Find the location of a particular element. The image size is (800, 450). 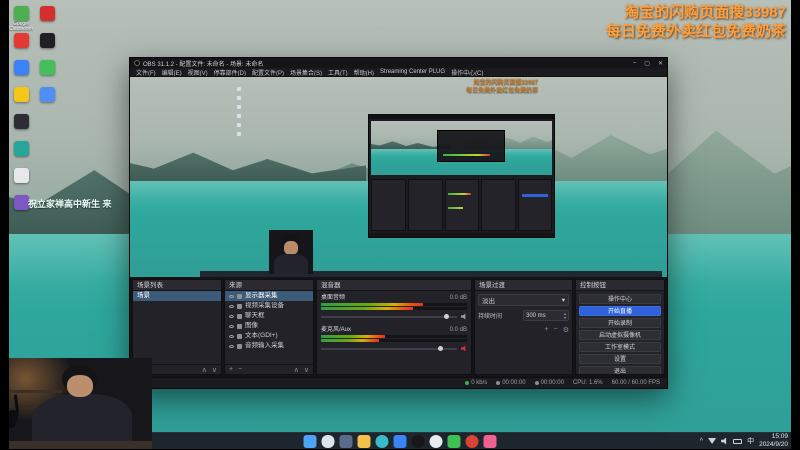

remove-icon: − is located at coordinates (240, 369).